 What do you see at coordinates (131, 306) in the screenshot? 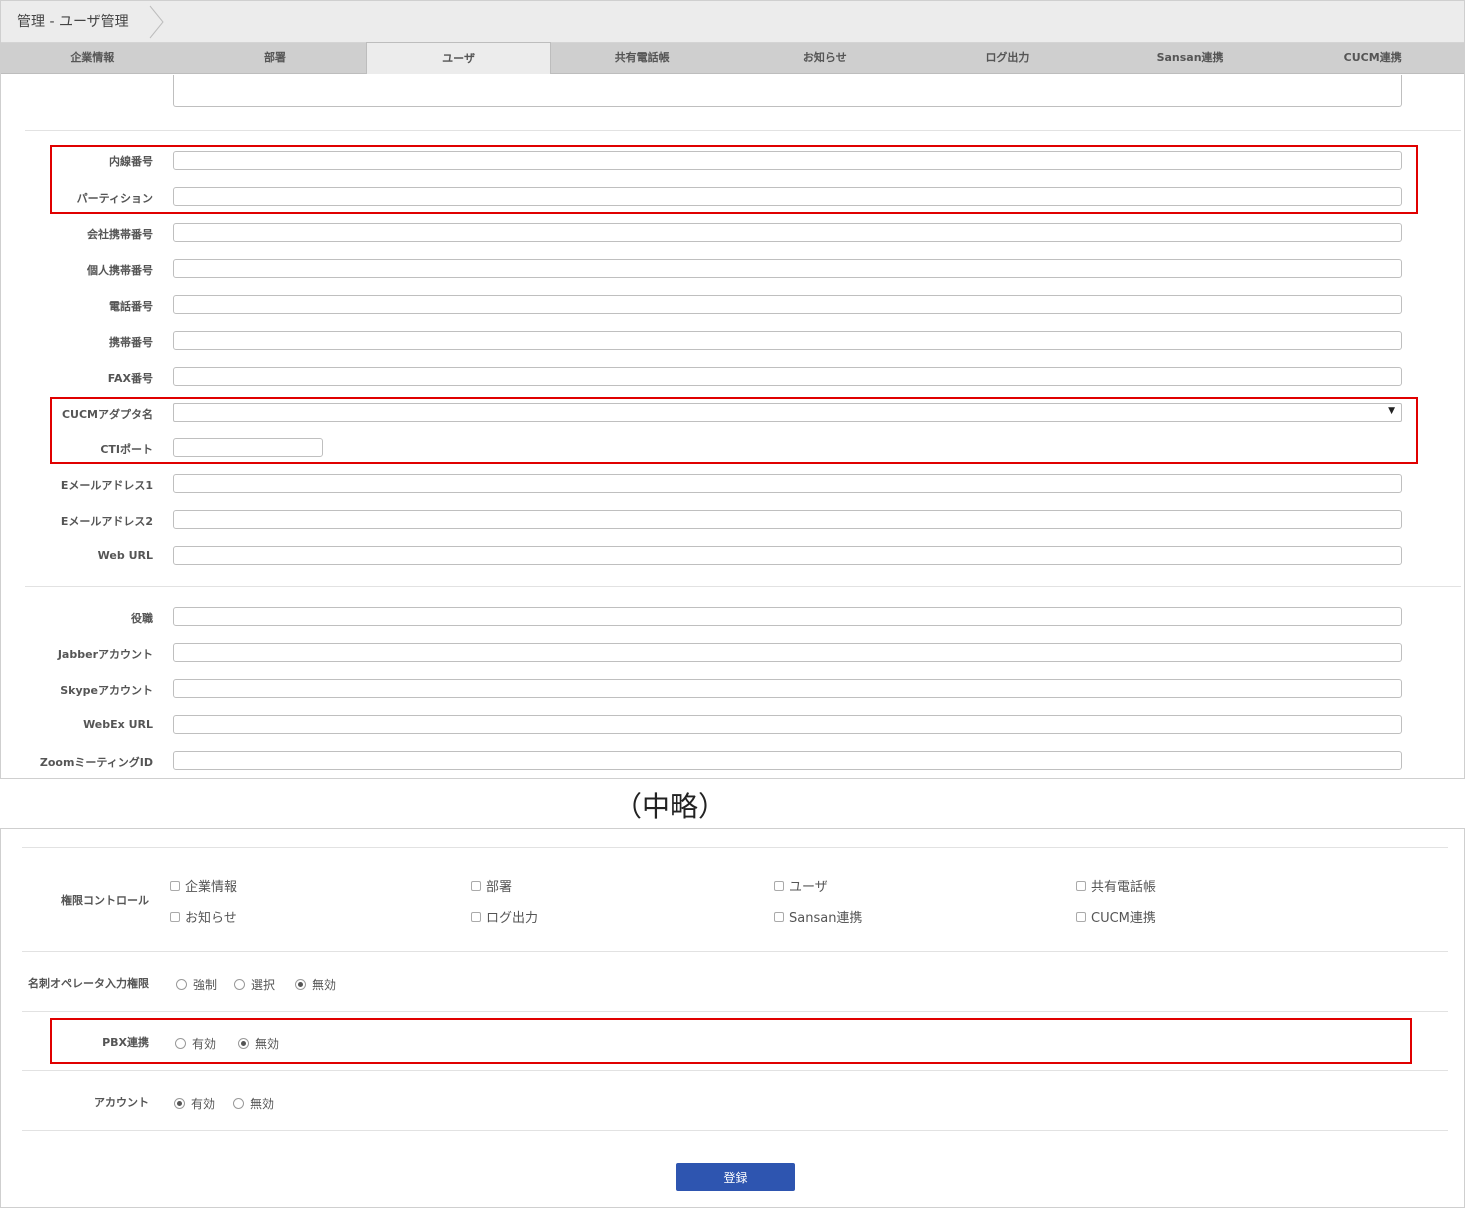
I see `phone-label: 電話番号` at bounding box center [131, 306].